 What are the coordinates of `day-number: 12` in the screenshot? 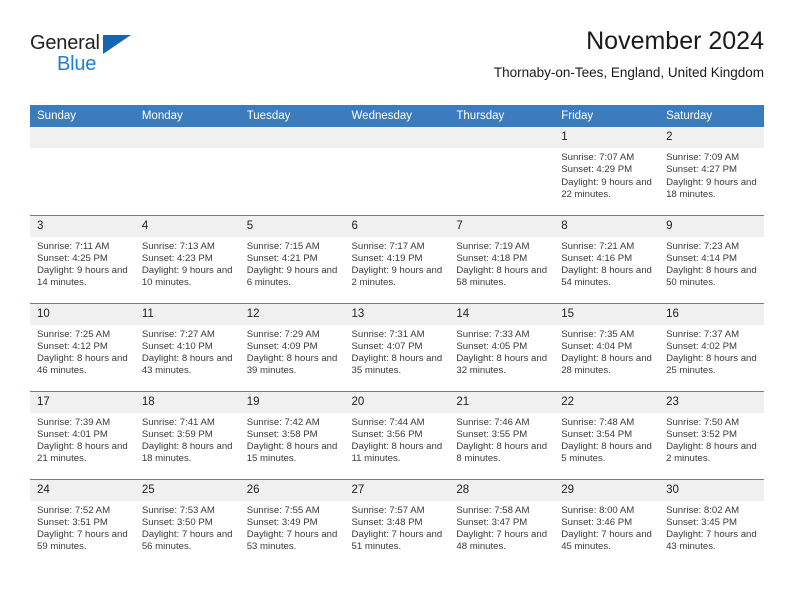 It's located at (292, 314).